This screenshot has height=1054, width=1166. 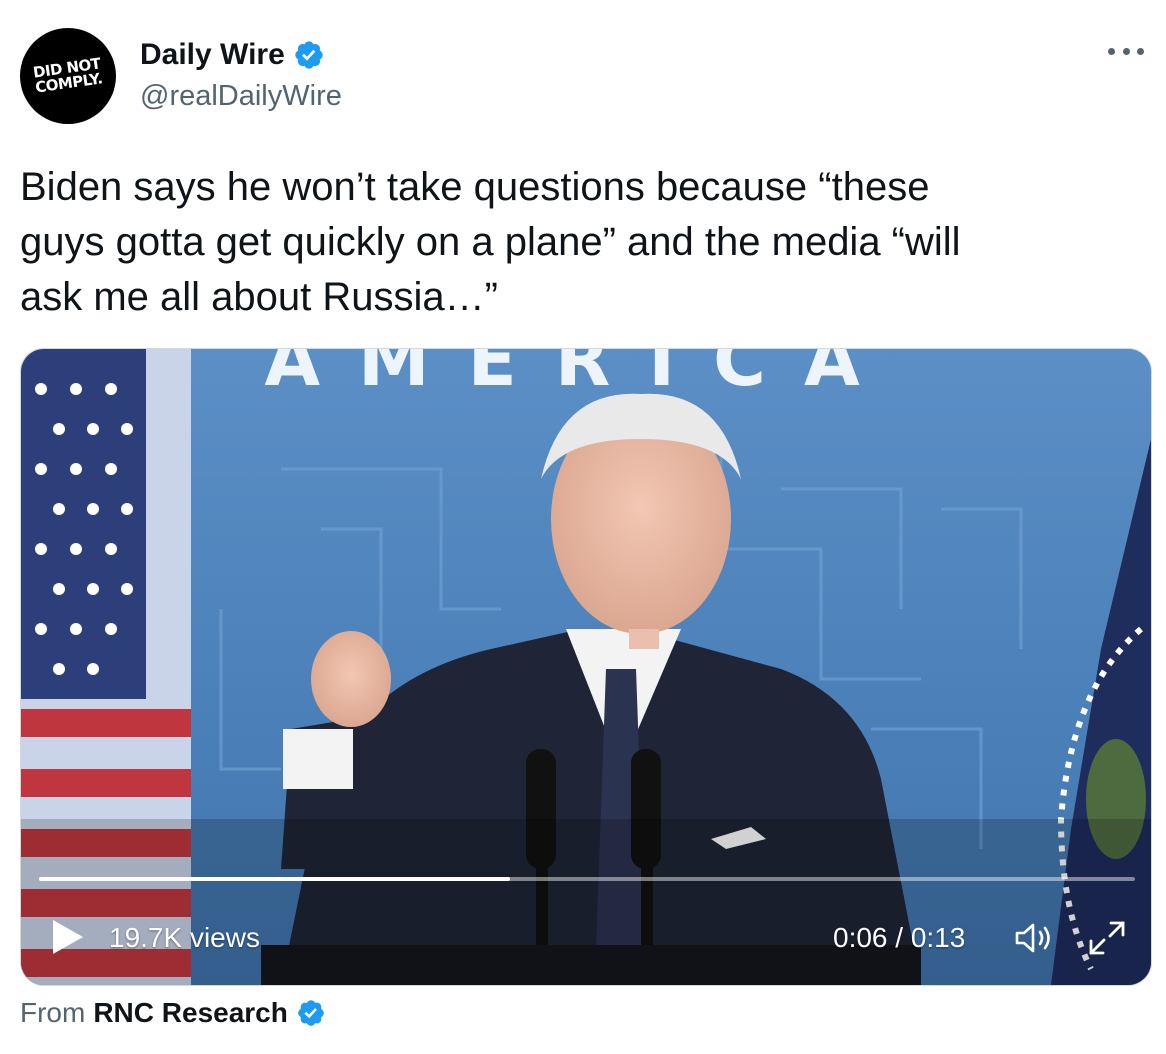 I want to click on more-options-icon, so click(x=1126, y=51).